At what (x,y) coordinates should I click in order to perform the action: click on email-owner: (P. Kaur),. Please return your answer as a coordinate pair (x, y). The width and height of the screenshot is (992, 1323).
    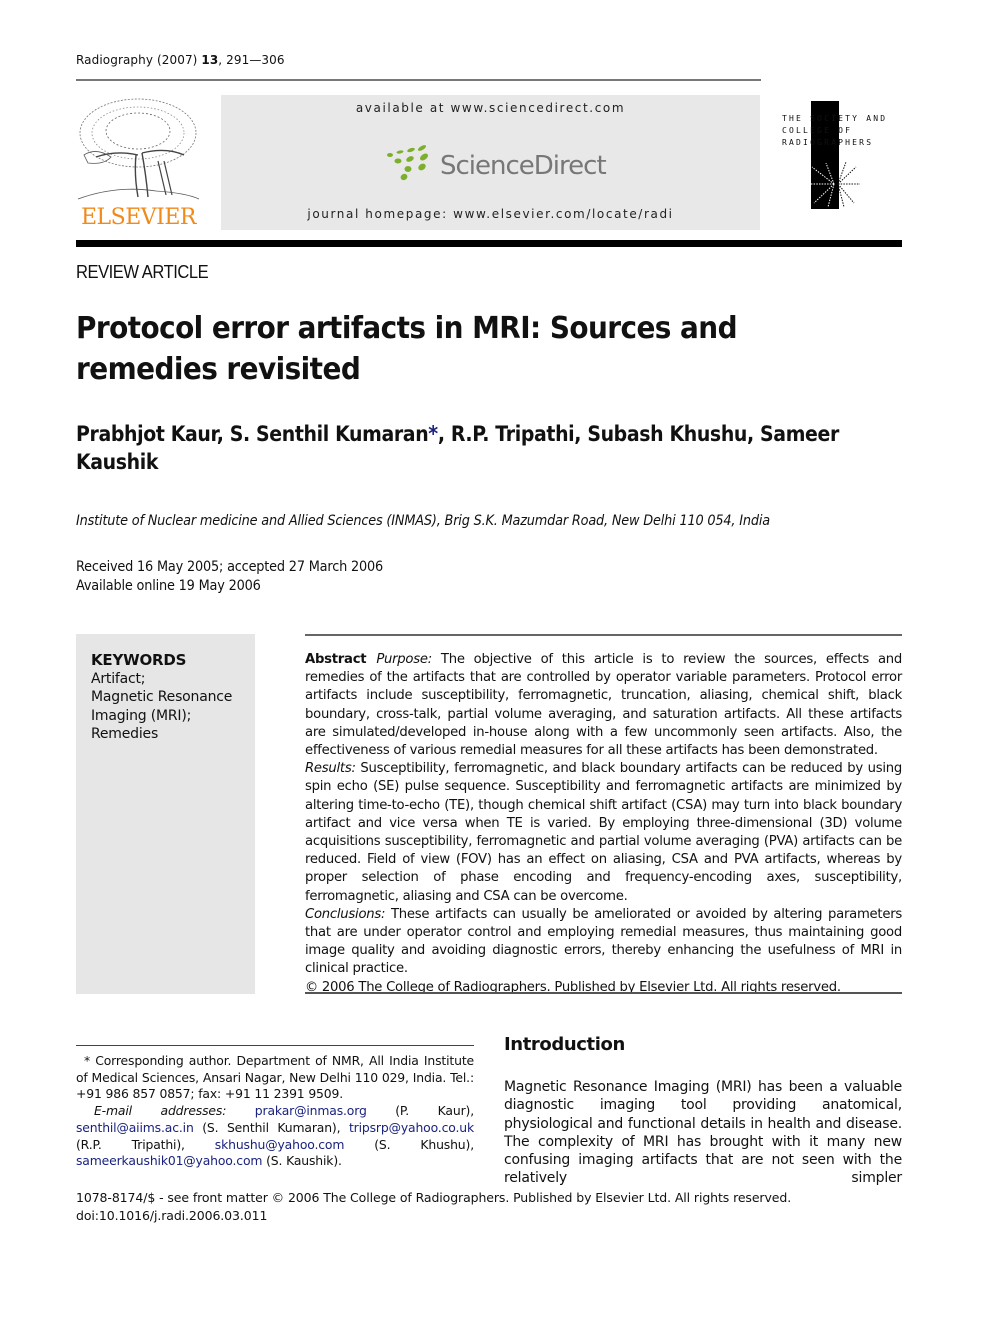
    Looking at the image, I should click on (420, 1111).